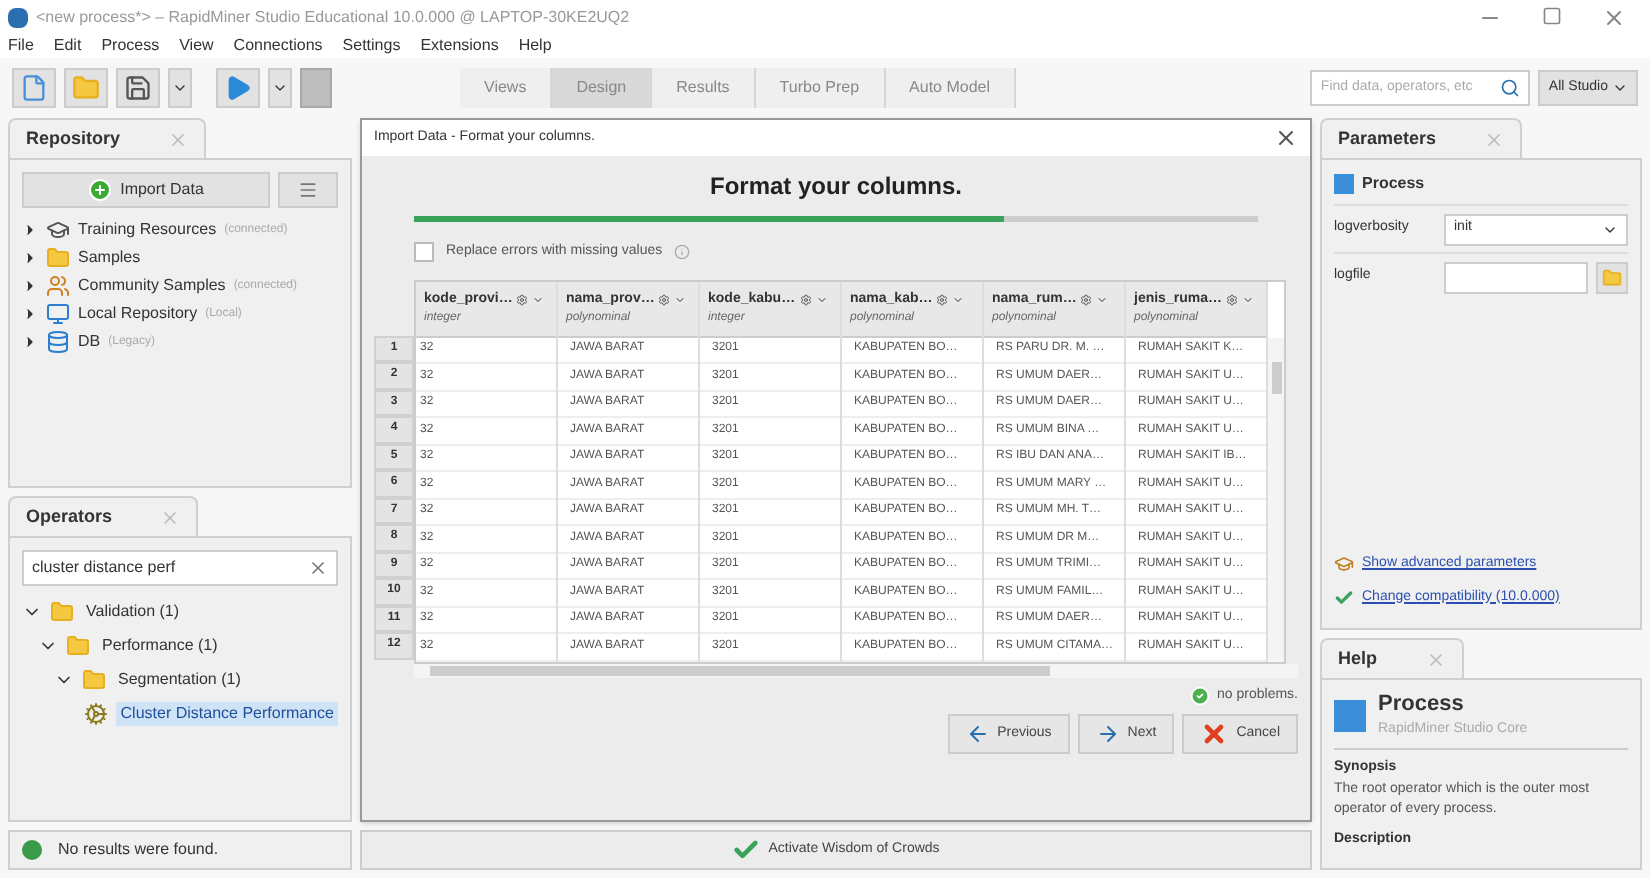 Image resolution: width=1650 pixels, height=878 pixels. Describe the element at coordinates (58, 230) in the screenshot. I see `cap-icon` at that location.